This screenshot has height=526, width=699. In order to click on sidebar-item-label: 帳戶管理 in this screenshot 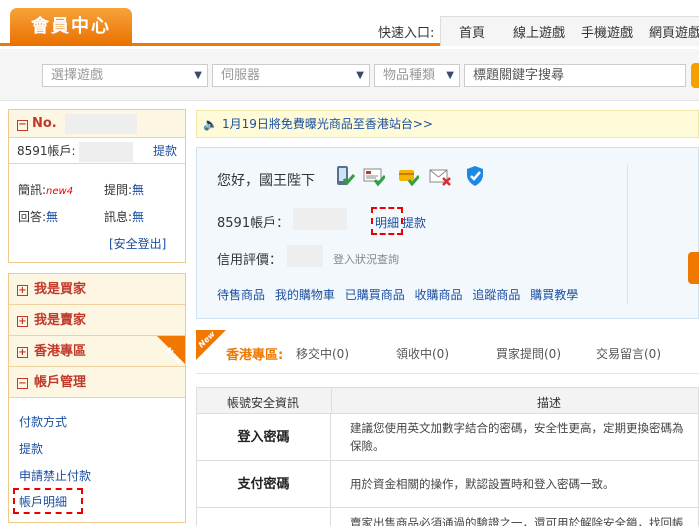, I will do `click(60, 382)`.